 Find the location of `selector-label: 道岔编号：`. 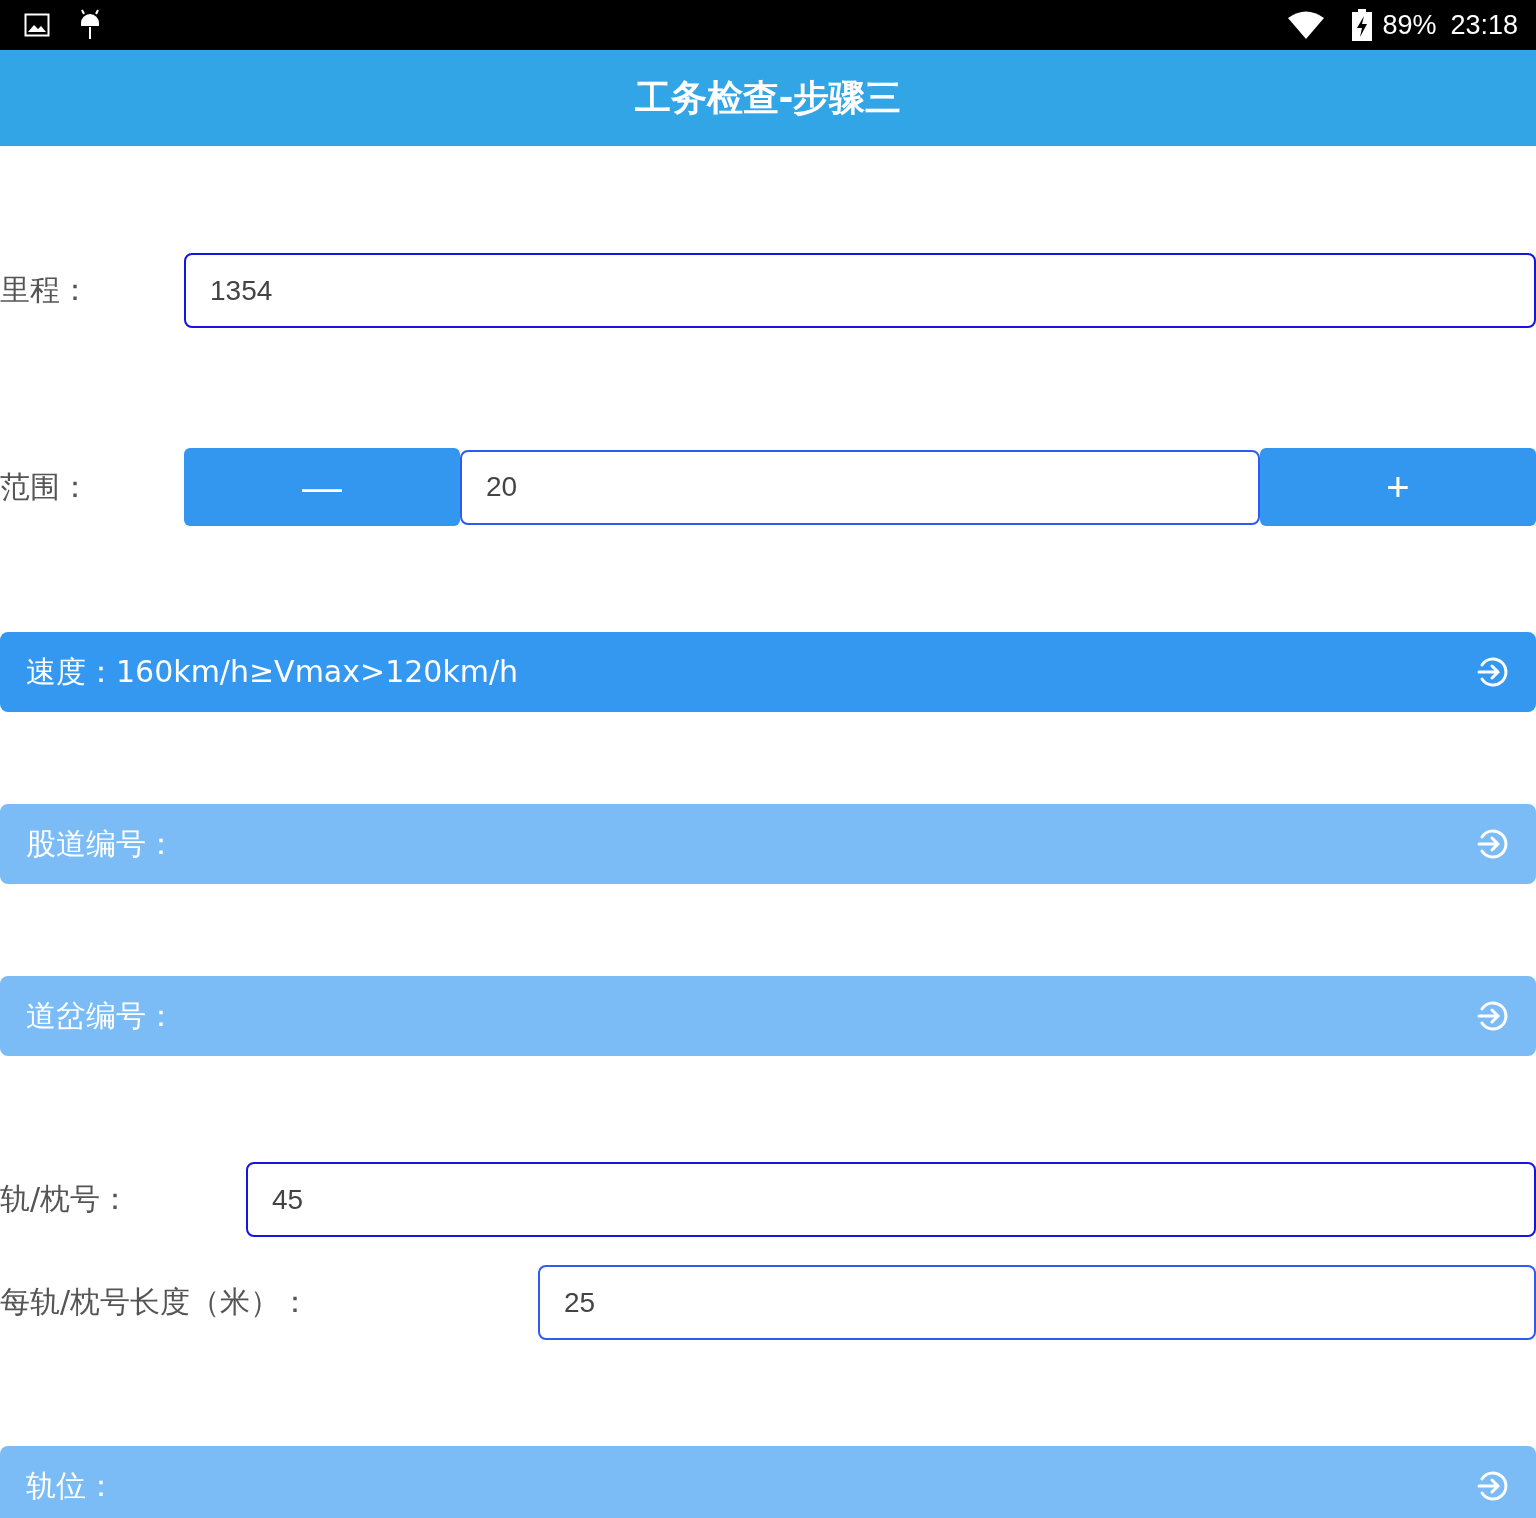

selector-label: 道岔编号： is located at coordinates (101, 1015).